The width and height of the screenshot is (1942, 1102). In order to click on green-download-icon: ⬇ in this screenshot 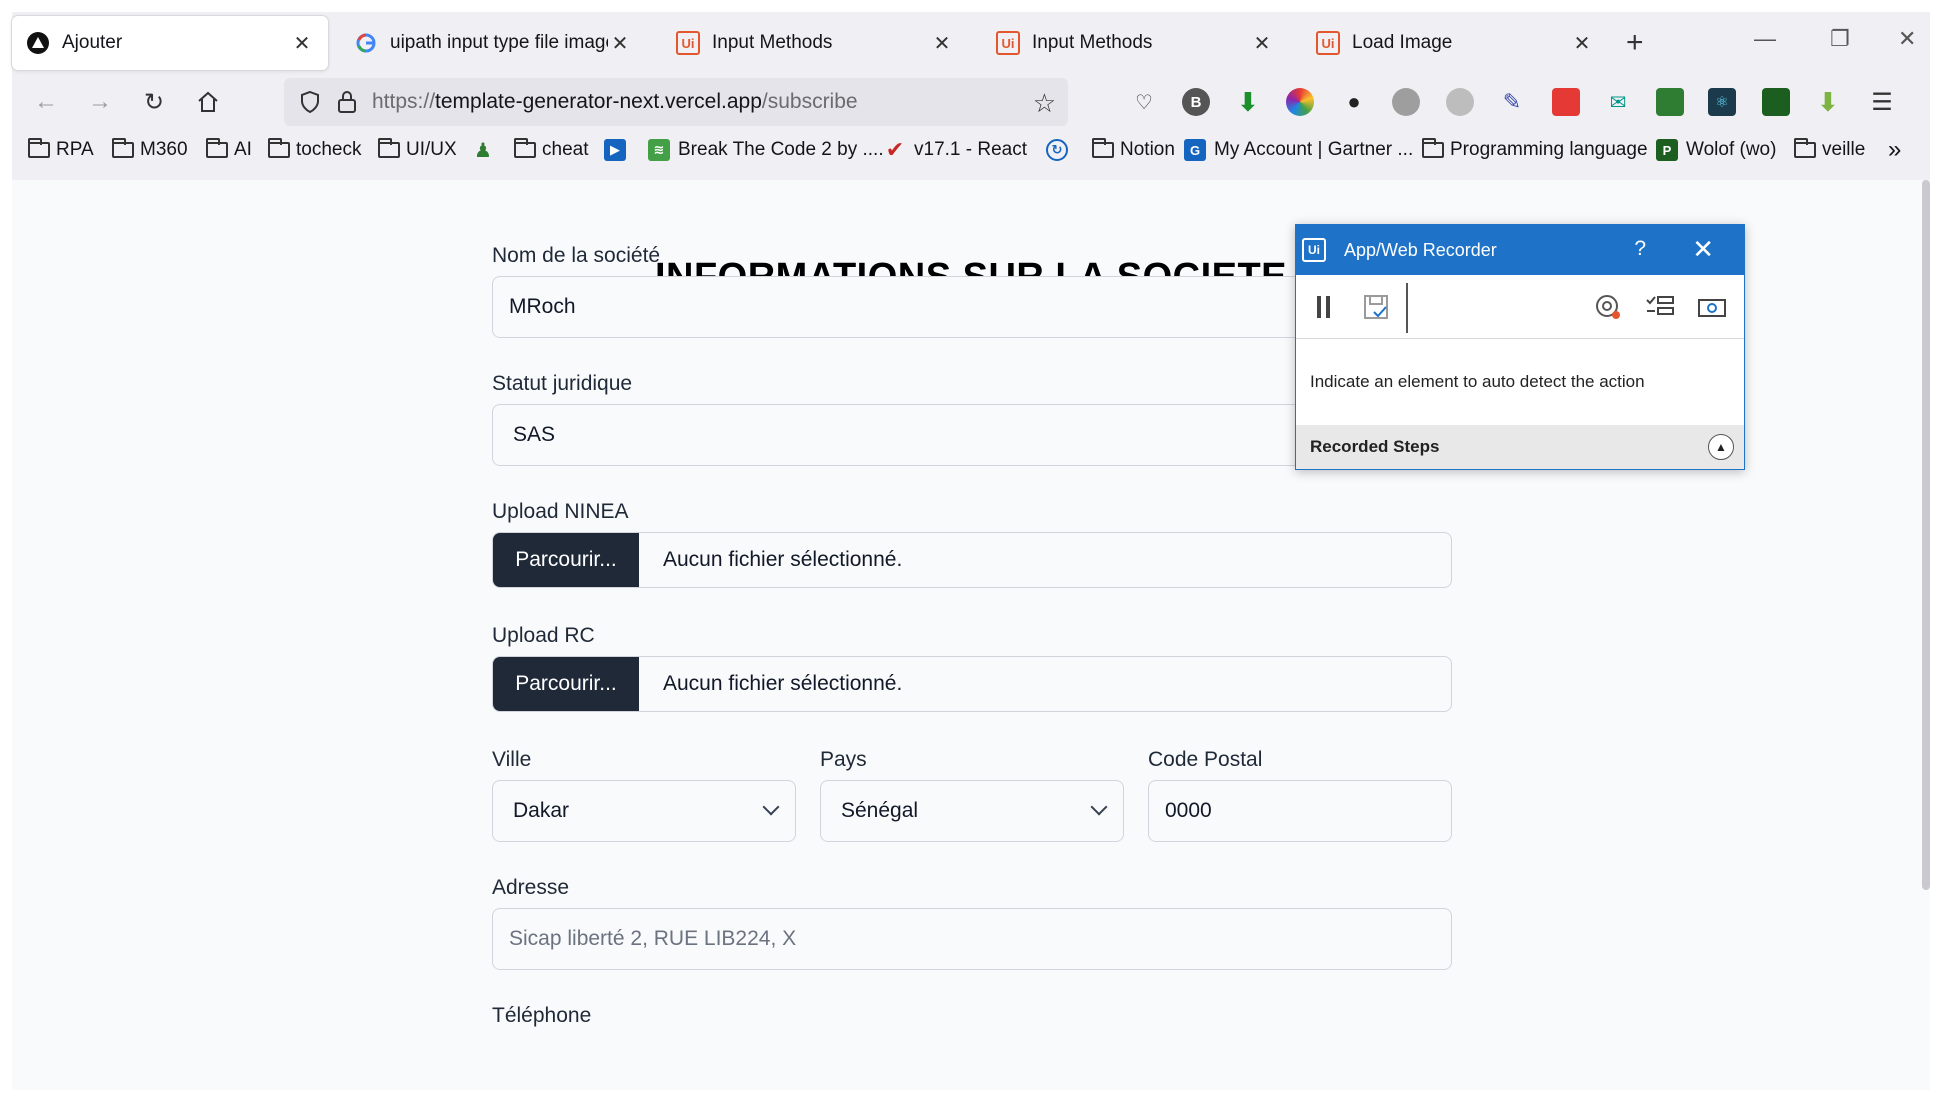, I will do `click(1828, 102)`.